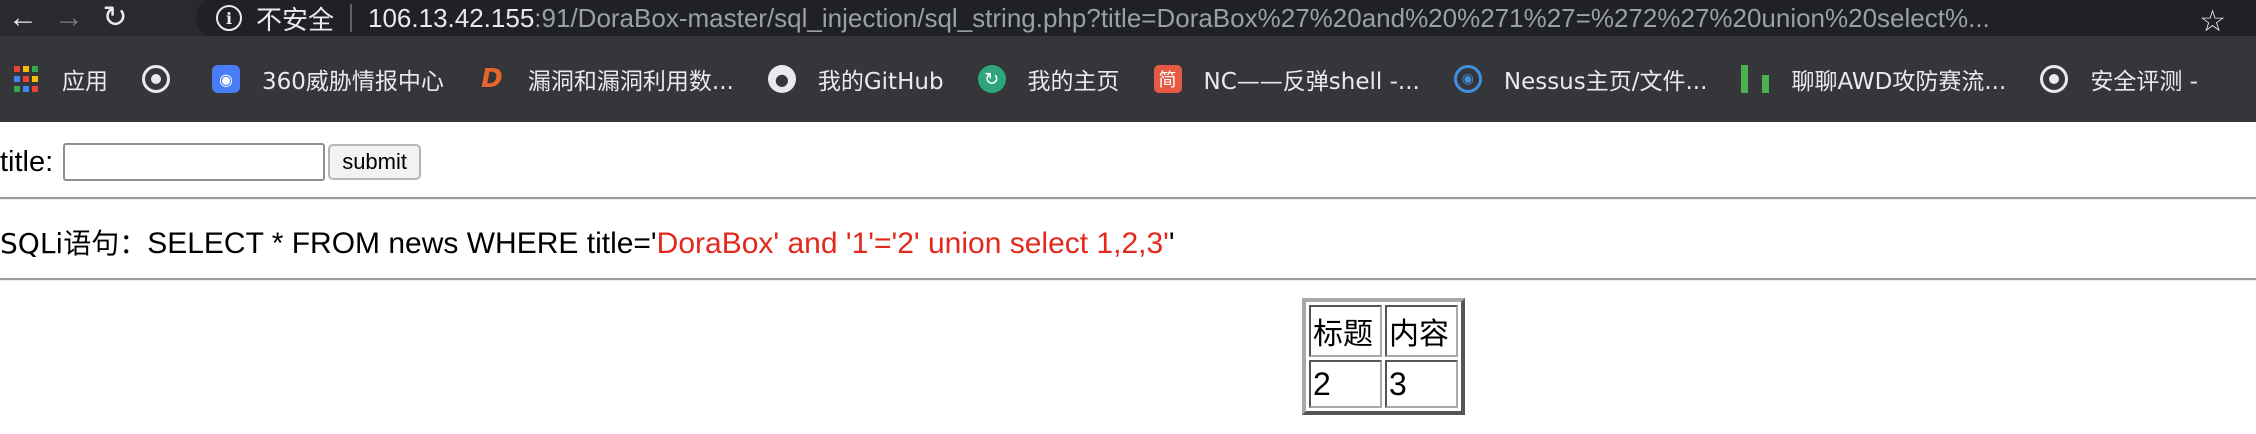 Image resolution: width=2256 pixels, height=434 pixels. I want to click on bookmark-homepage: ↻ 我的主页, so click(1048, 79).